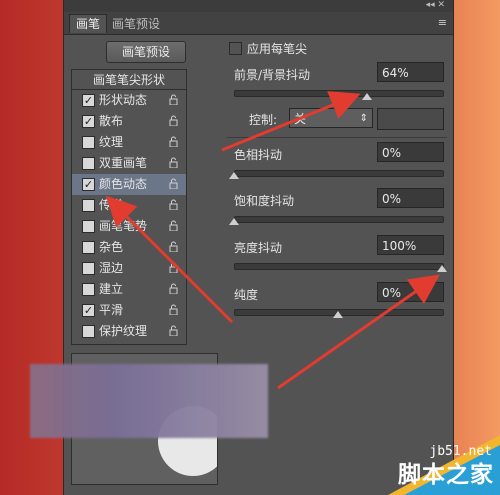 The width and height of the screenshot is (500, 495). Describe the element at coordinates (446, 475) in the screenshot. I see `watermark-name: 脚本之家` at that location.